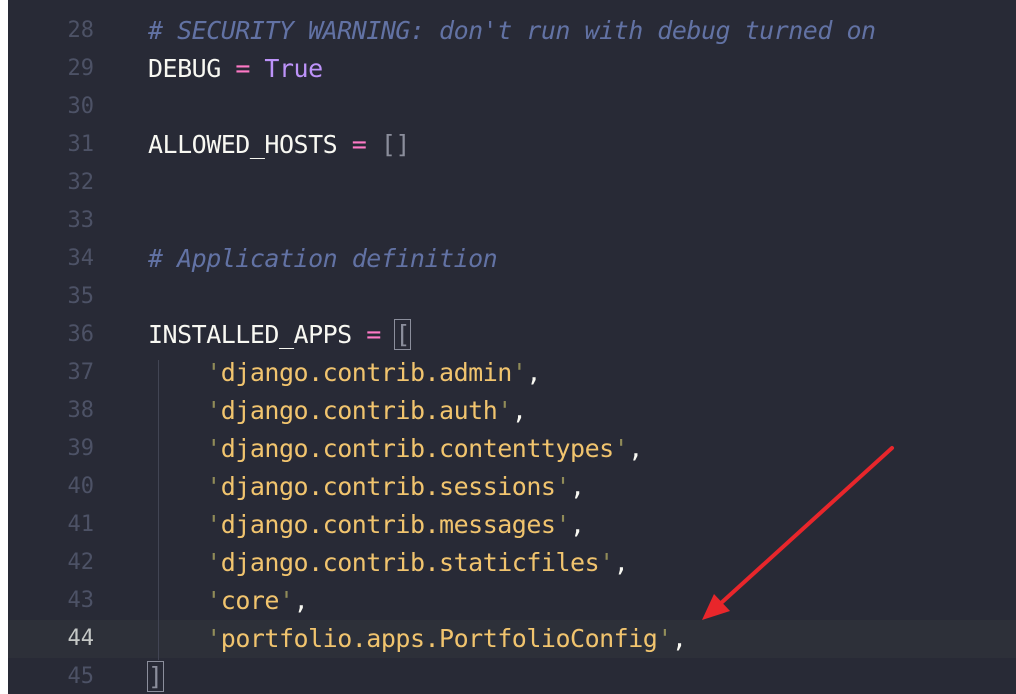 The height and width of the screenshot is (694, 1016). What do you see at coordinates (158, 510) in the screenshot?
I see `indent-guide` at bounding box center [158, 510].